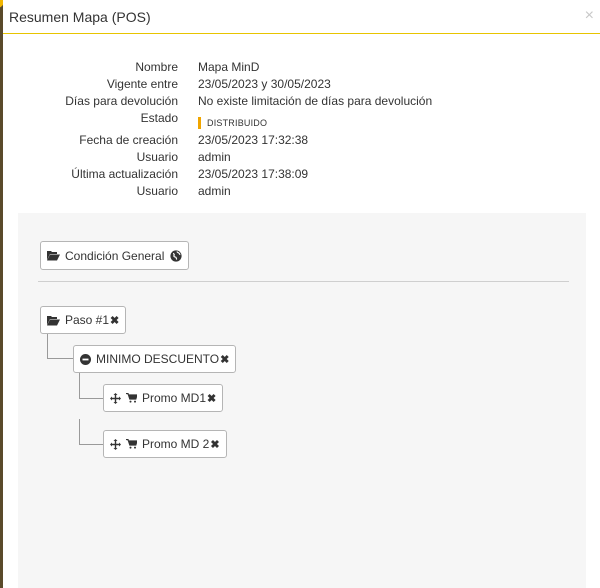  Describe the element at coordinates (158, 359) in the screenshot. I see `minimo-descuento-label: MINIMO DESCUENTO` at that location.